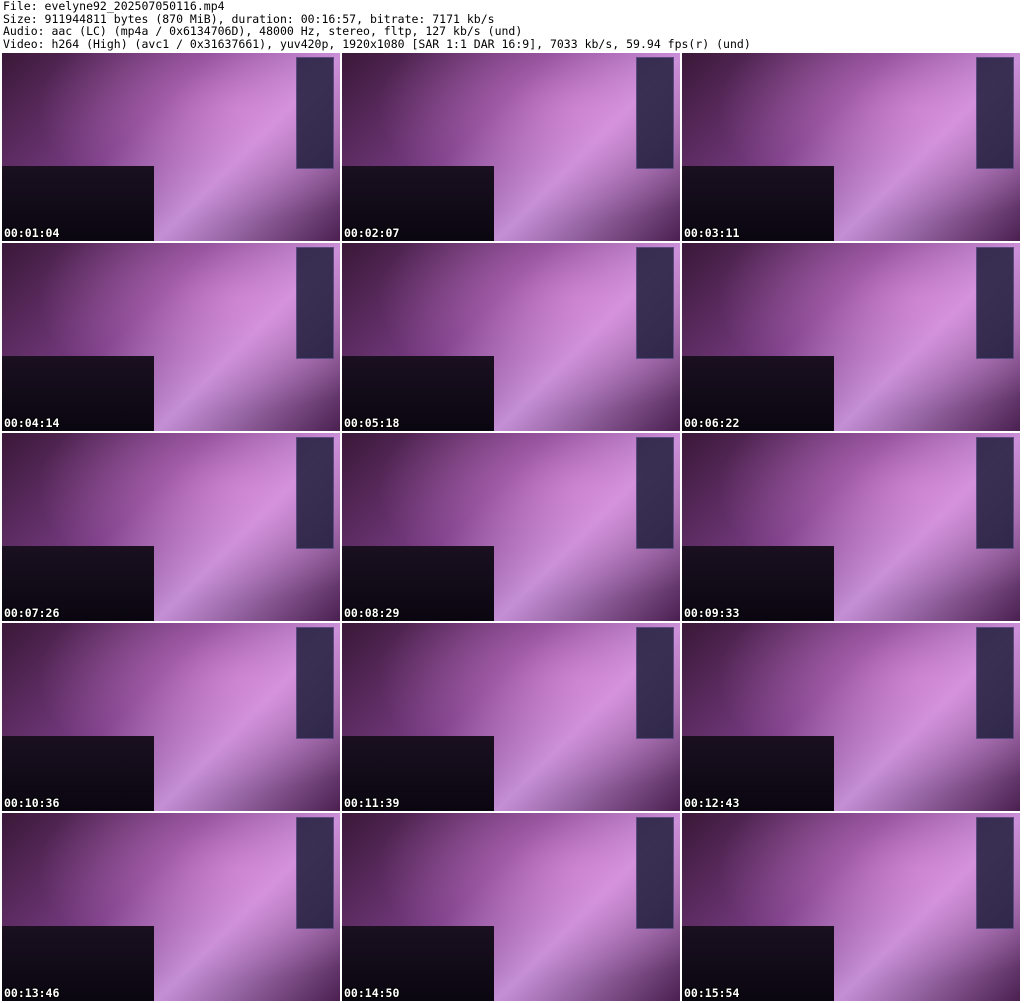  I want to click on thumbnail-timestamp: 00:12:43, so click(712, 803).